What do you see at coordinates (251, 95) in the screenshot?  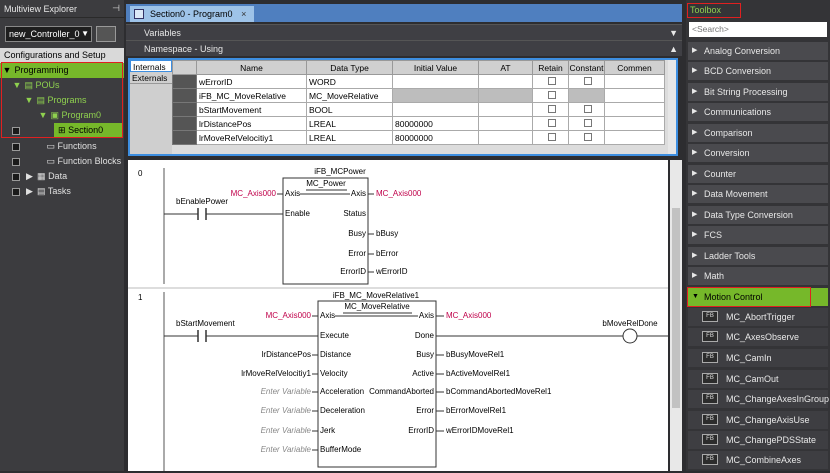 I see `var-name-cell: iFB_MC_MoveRelative` at bounding box center [251, 95].